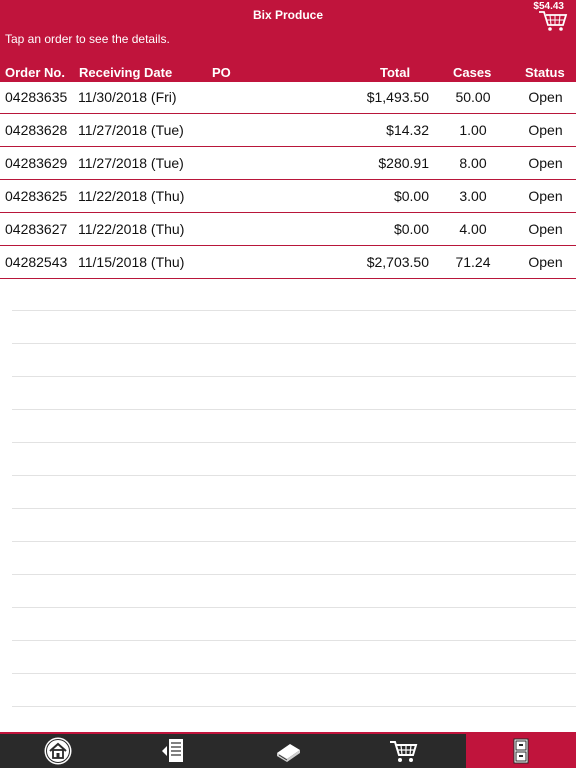  I want to click on tab-order-guide, so click(172, 751).